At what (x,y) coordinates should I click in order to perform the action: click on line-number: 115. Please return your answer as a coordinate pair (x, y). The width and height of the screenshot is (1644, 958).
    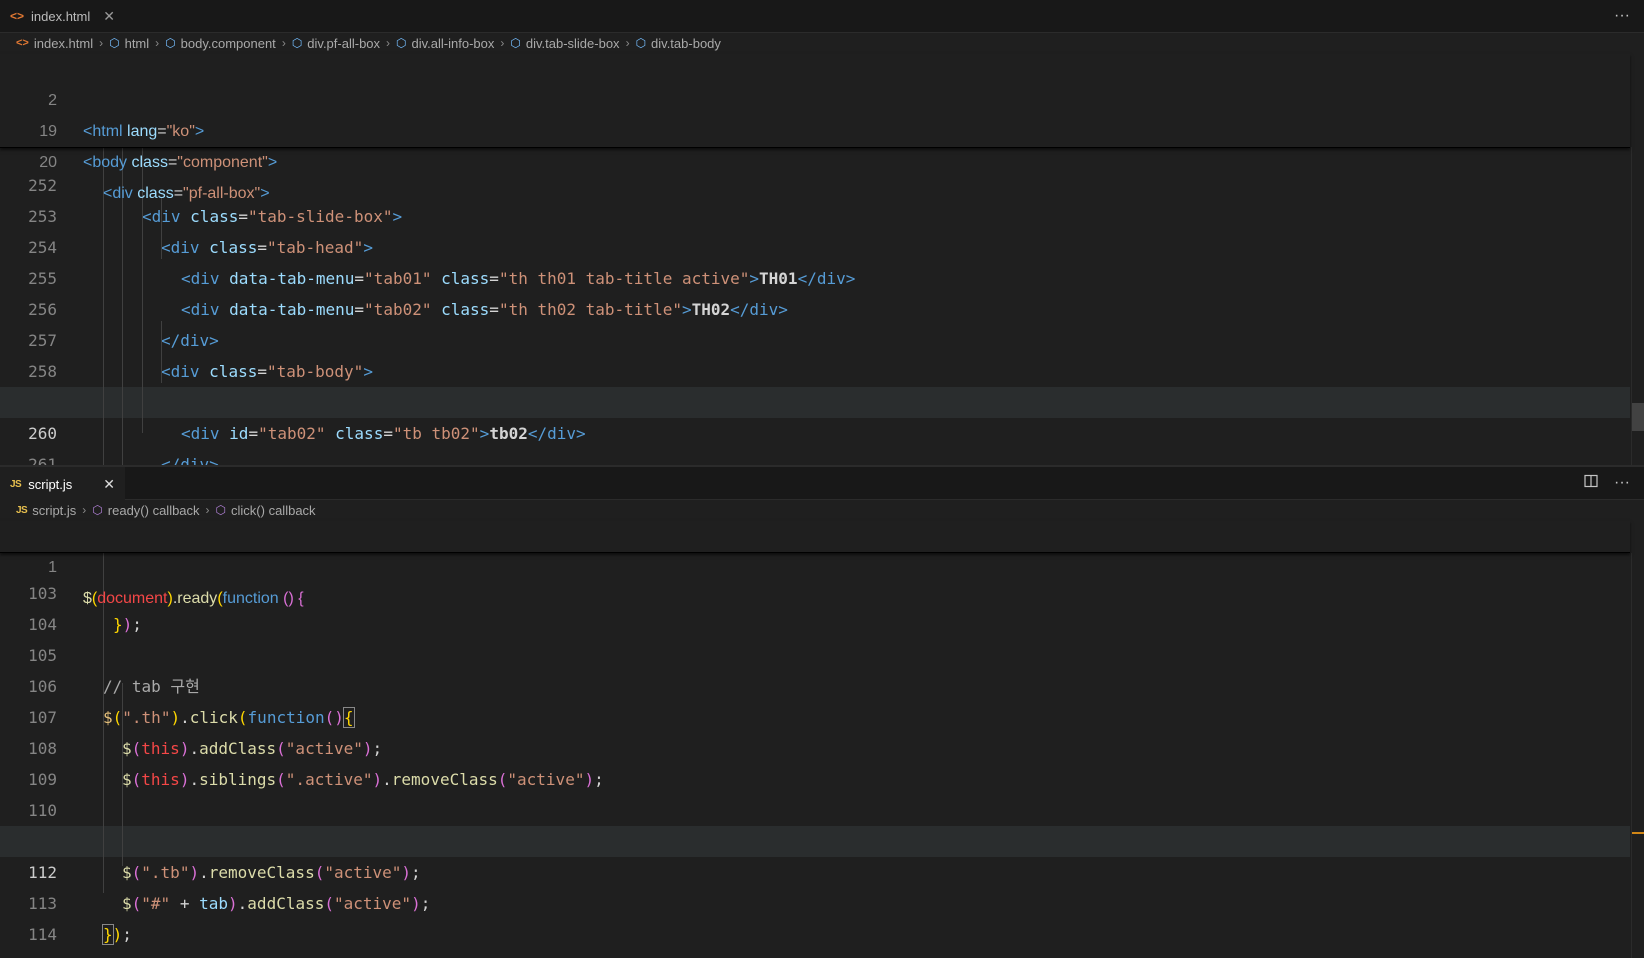
    Looking at the image, I should click on (28, 954).